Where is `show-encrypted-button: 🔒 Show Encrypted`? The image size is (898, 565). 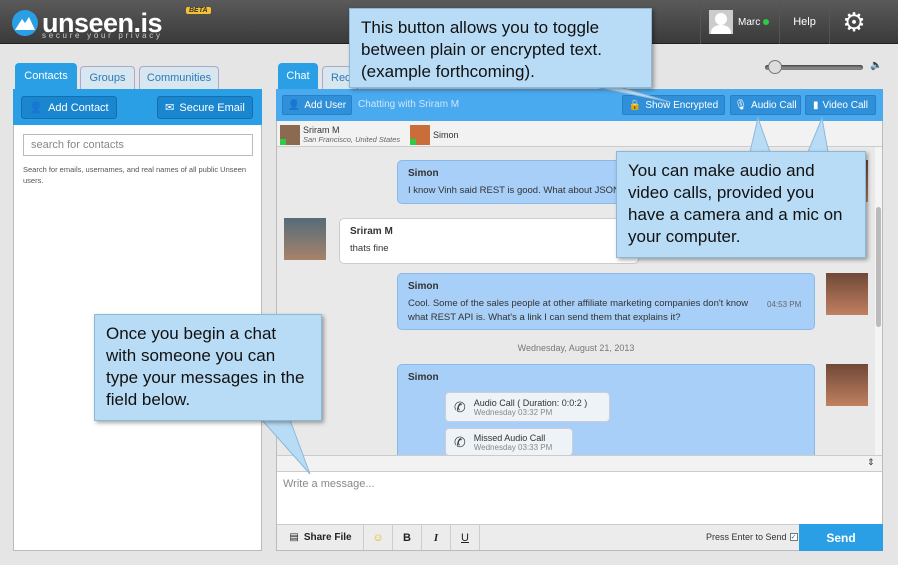 show-encrypted-button: 🔒 Show Encrypted is located at coordinates (673, 105).